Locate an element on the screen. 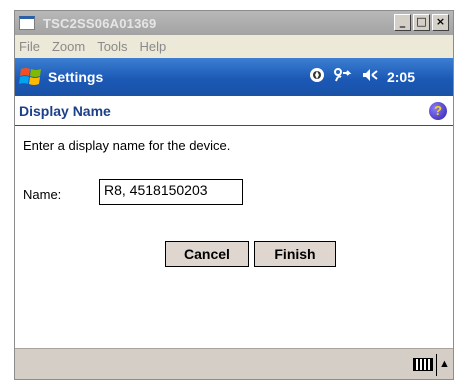 The width and height of the screenshot is (454, 386). app-window-icon is located at coordinates (27, 23).